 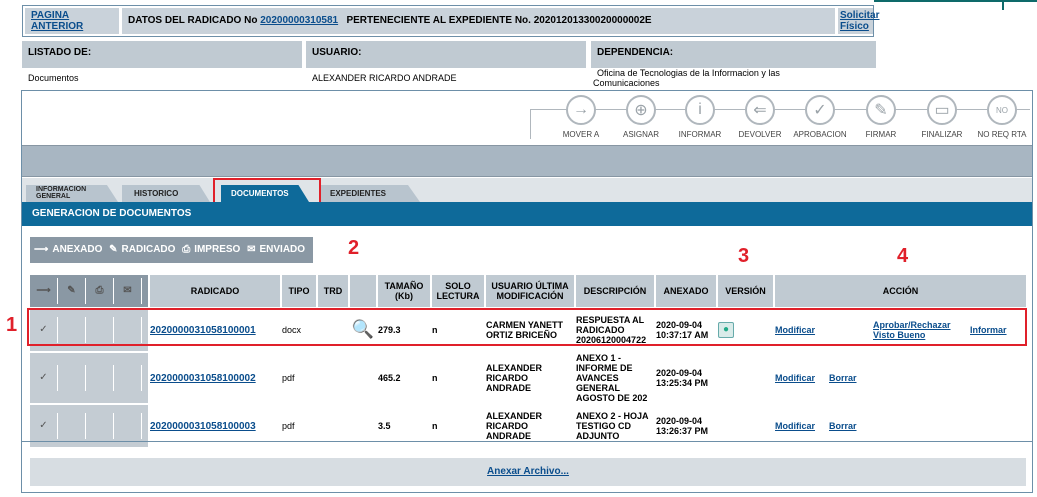 I want to click on informar-cell, so click(x=998, y=378).